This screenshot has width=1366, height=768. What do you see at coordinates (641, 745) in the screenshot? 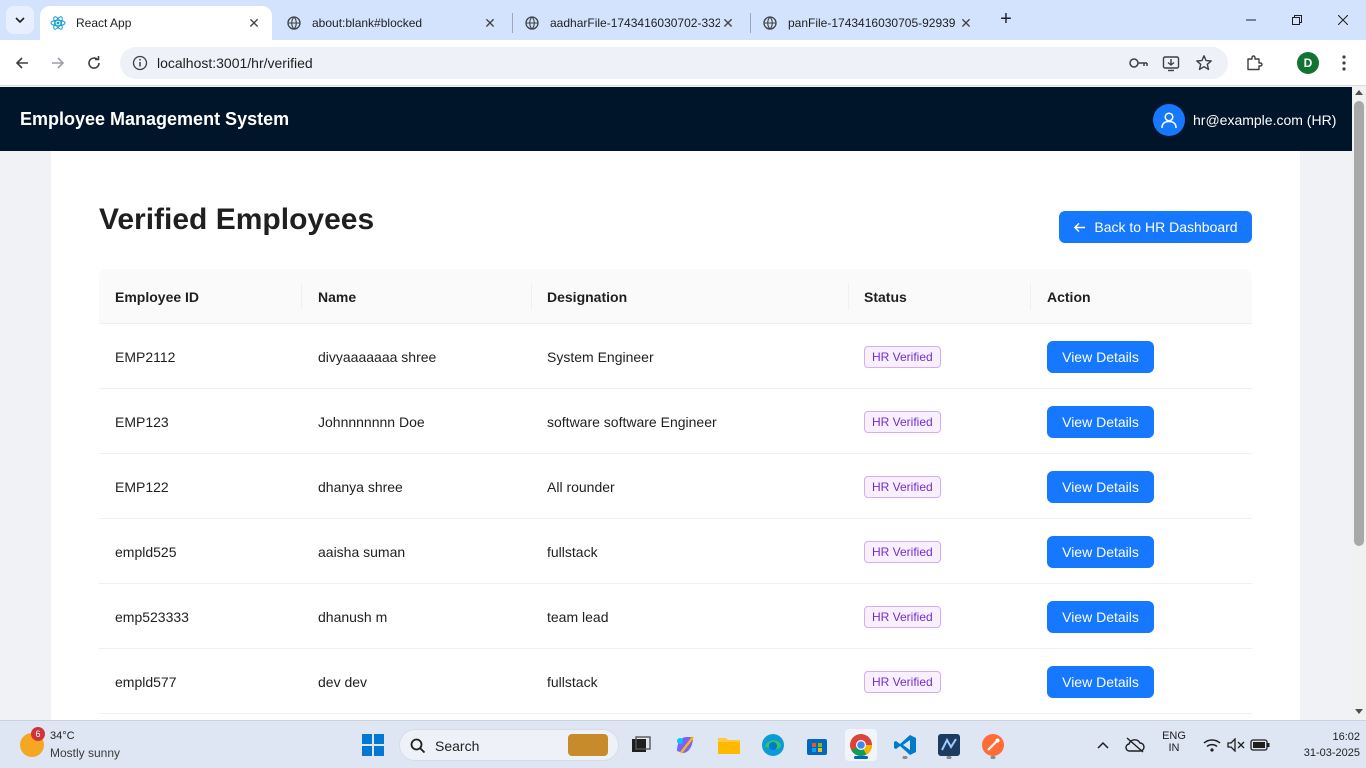
I see `task-view-button` at bounding box center [641, 745].